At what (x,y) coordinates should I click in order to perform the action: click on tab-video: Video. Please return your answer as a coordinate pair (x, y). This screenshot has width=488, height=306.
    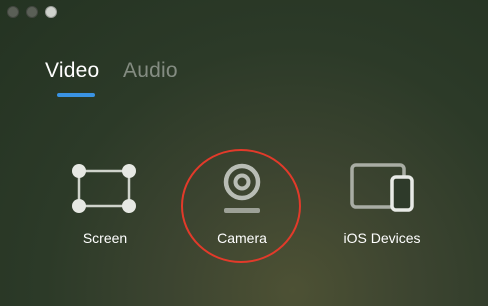
    Looking at the image, I should click on (72, 71).